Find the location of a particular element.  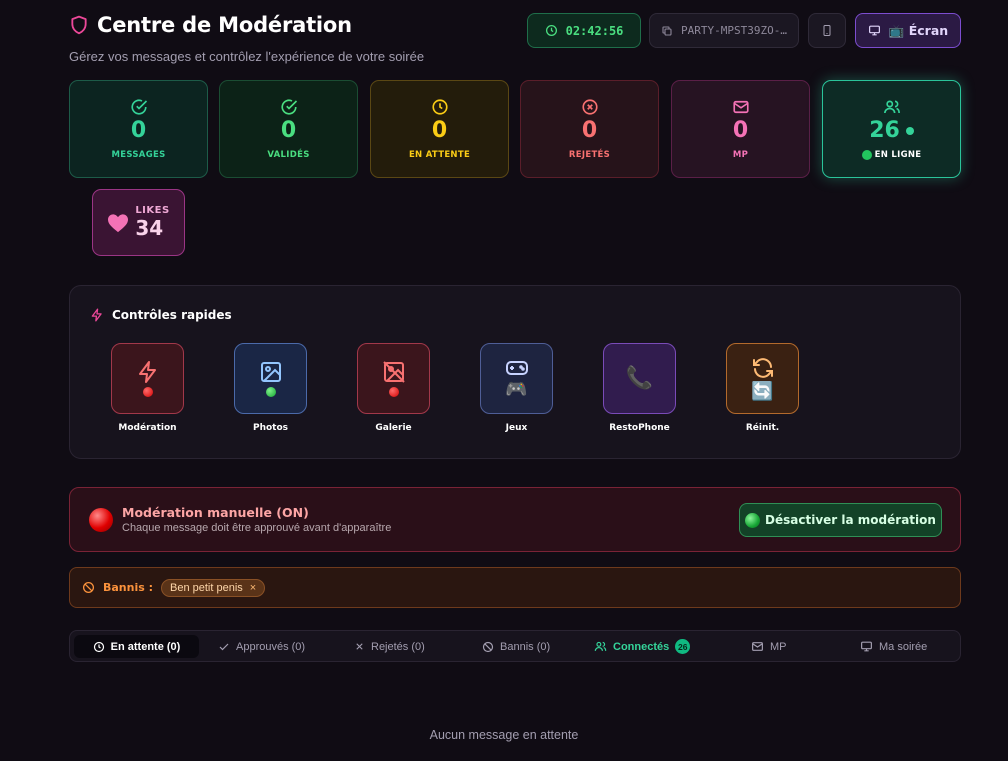

tab-pending: En attente (0) is located at coordinates (136, 646).